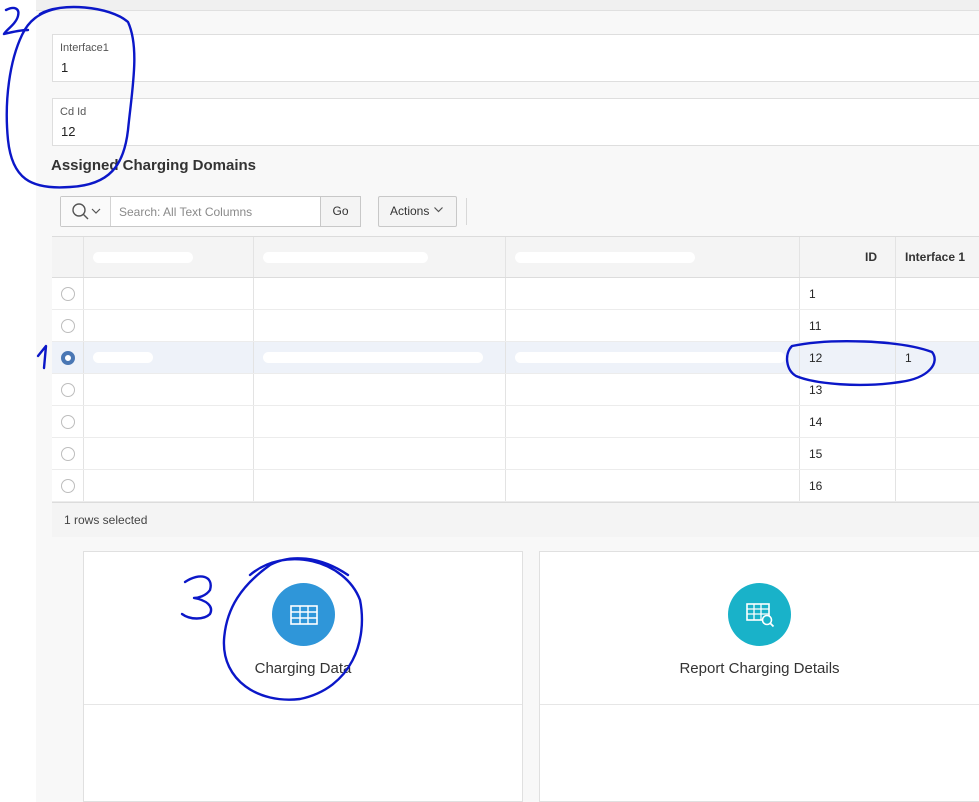 The height and width of the screenshot is (802, 979). What do you see at coordinates (154, 165) in the screenshot?
I see `section-title: Assigned Charging Domains` at bounding box center [154, 165].